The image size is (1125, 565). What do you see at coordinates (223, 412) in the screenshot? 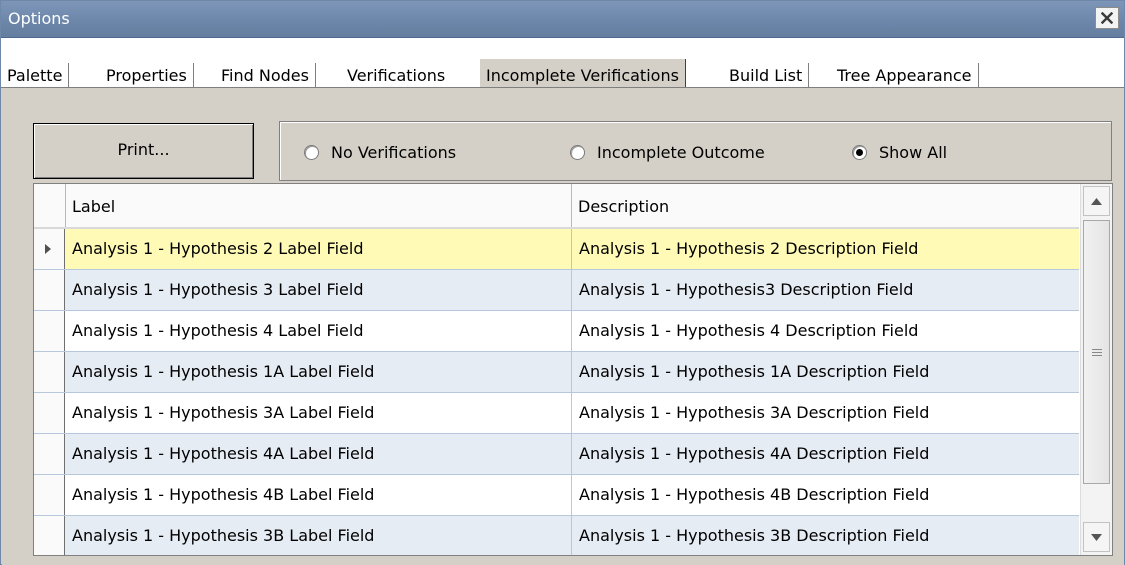
I see `cell-label: Analysis 1 - Hypothesis 3A Label Field` at bounding box center [223, 412].